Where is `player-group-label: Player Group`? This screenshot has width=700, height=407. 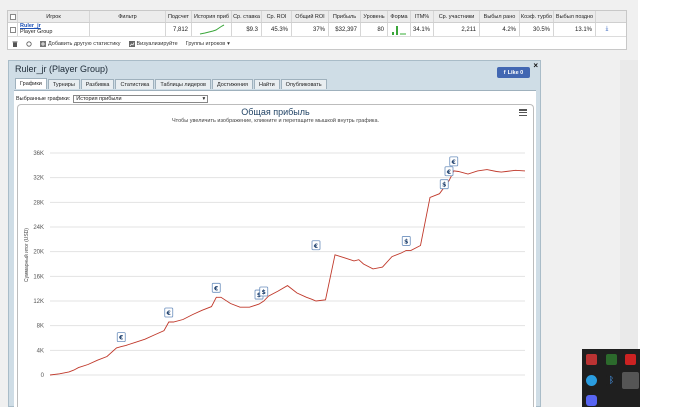 player-group-label: Player Group is located at coordinates (36, 32).